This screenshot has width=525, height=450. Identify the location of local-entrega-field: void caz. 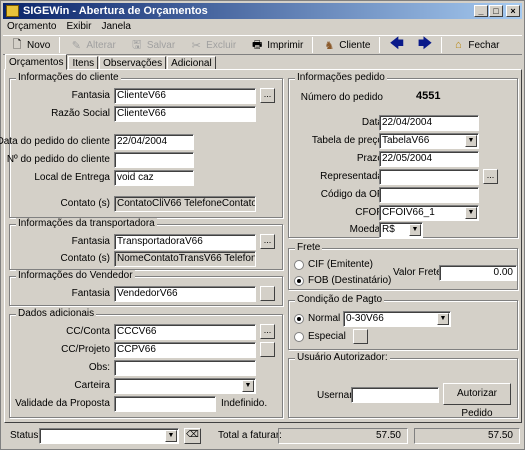
(154, 178).